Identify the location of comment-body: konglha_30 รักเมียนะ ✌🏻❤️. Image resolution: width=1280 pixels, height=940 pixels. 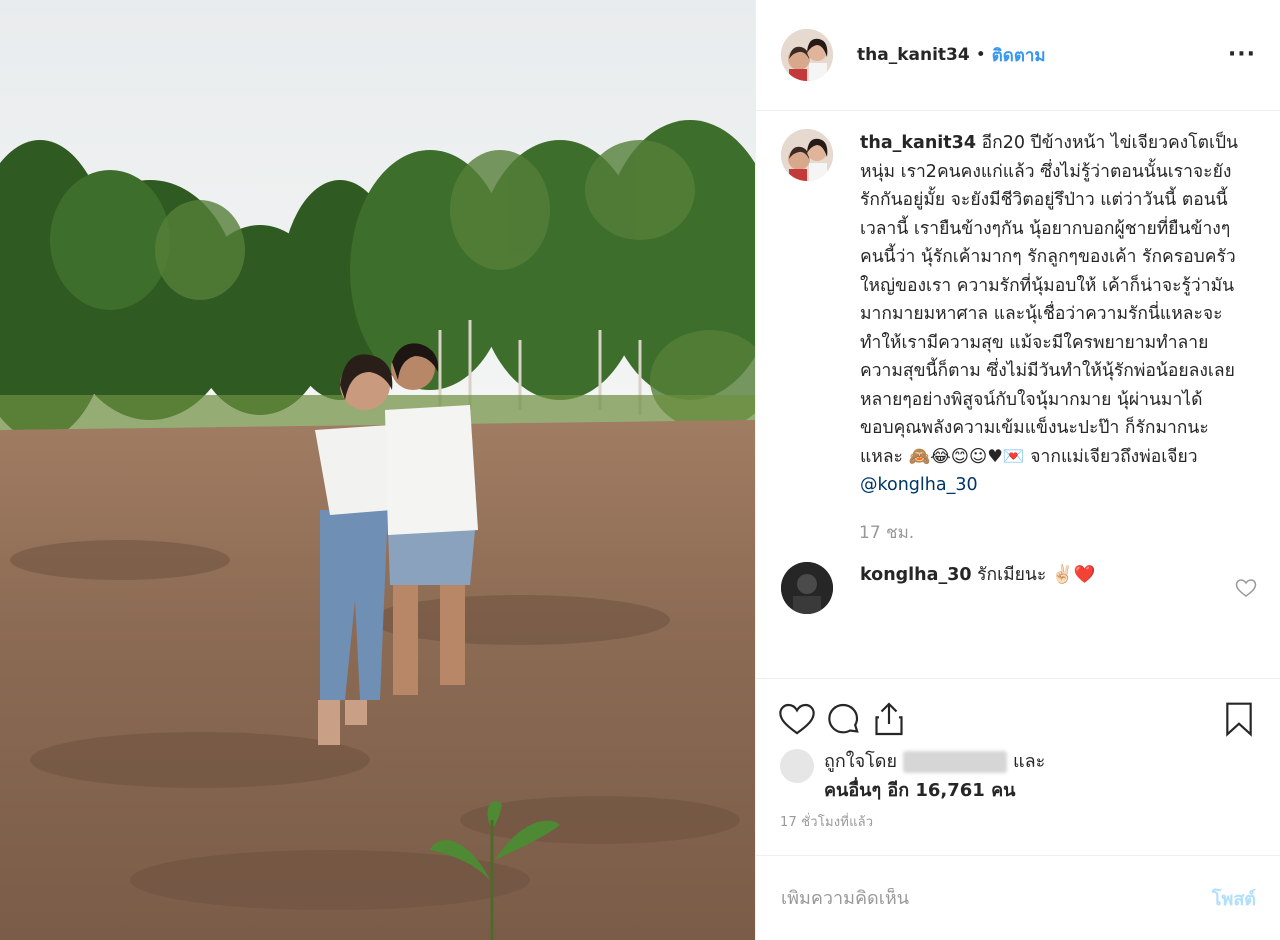
(977, 575).